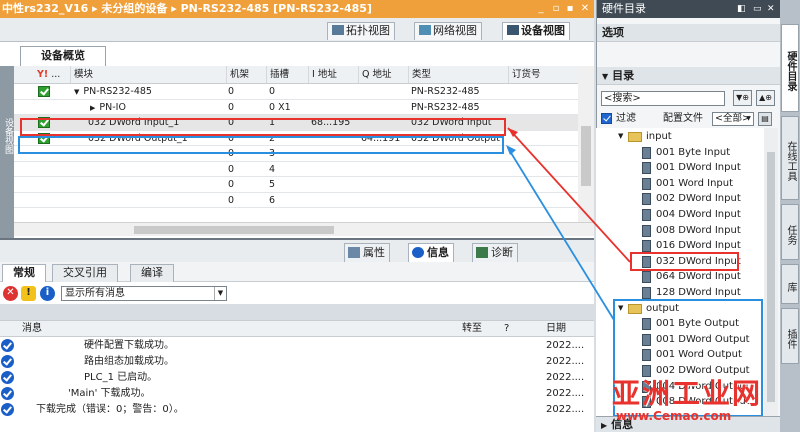 The image size is (800, 432). I want to click on side-tab-libraries: 库, so click(790, 284).